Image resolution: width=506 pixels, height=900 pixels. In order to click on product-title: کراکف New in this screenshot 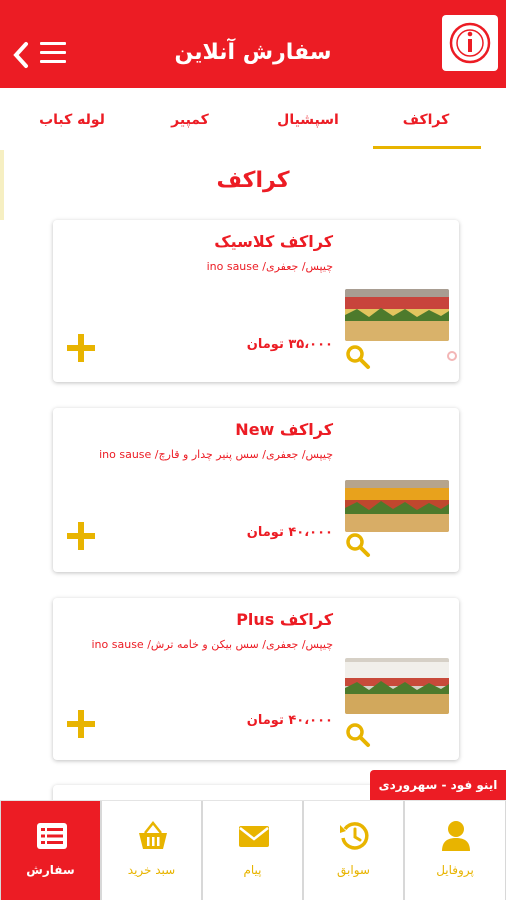, I will do `click(284, 429)`.